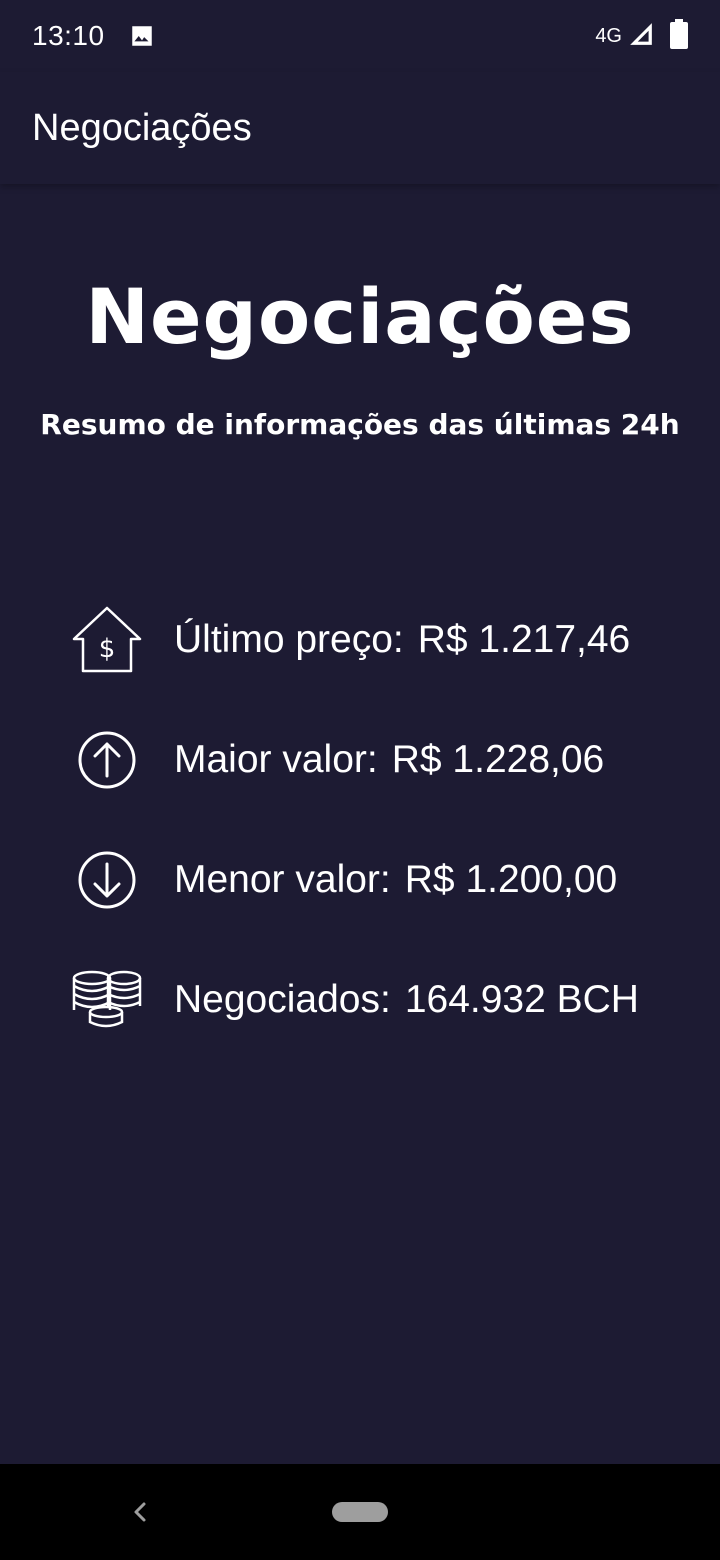 Image resolution: width=720 pixels, height=1560 pixels. I want to click on image-icon, so click(142, 36).